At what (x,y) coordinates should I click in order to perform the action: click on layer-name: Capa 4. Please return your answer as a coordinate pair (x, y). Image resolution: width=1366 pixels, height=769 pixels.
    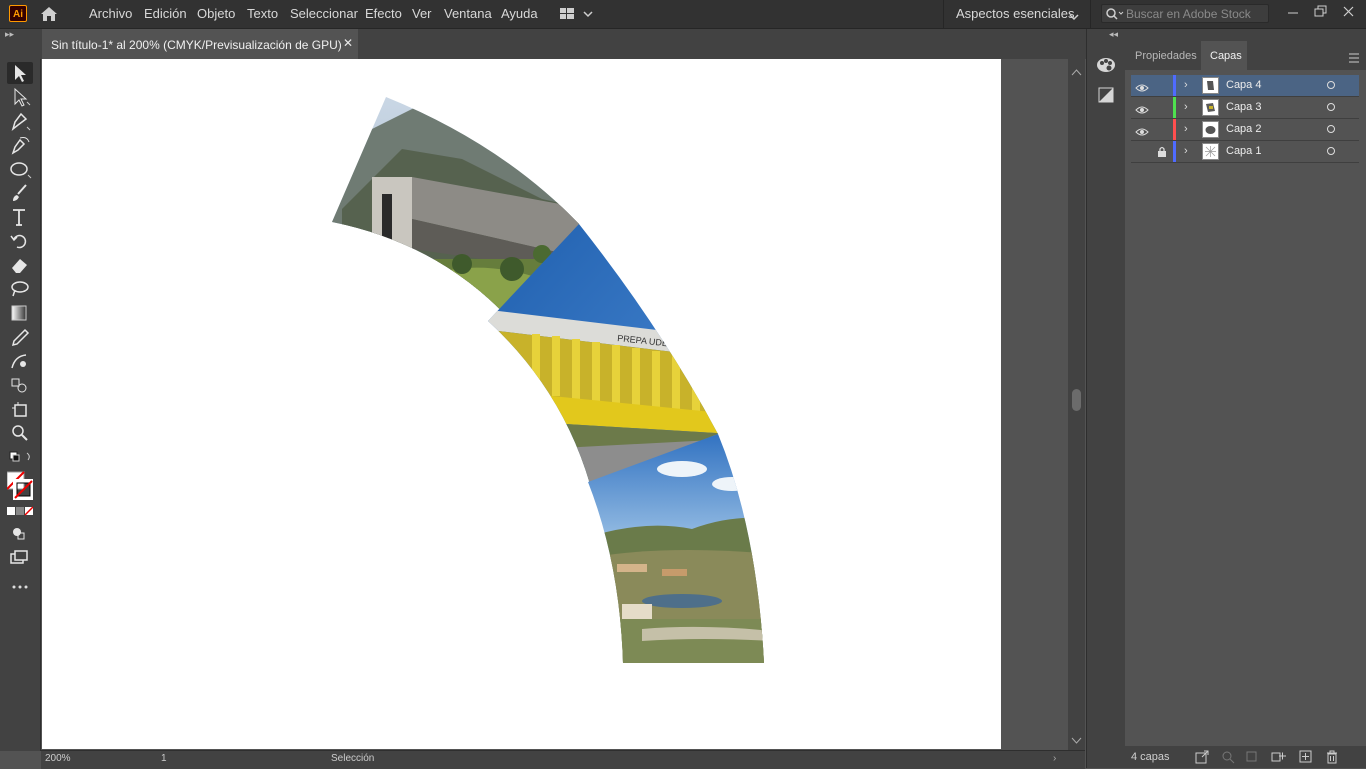
    Looking at the image, I should click on (1243, 85).